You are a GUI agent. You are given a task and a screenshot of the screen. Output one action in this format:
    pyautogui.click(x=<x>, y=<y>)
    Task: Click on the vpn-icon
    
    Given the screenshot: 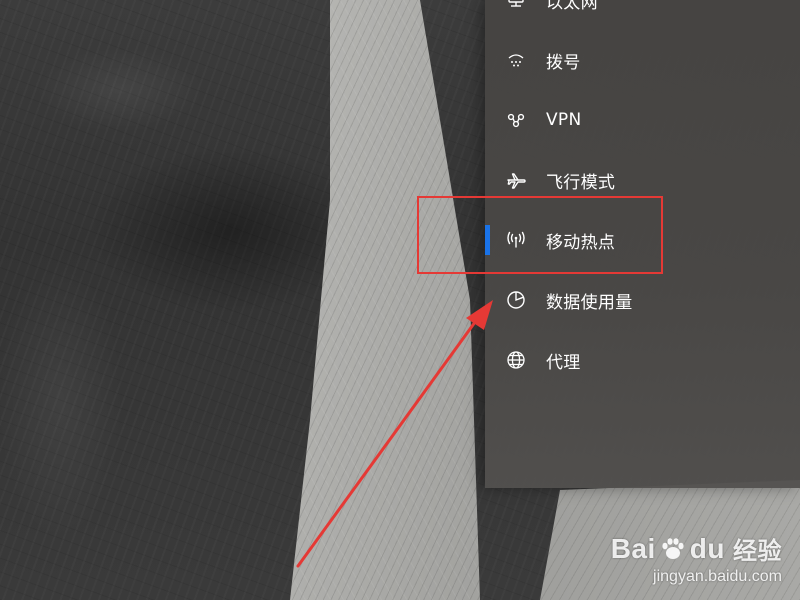 What is the action you would take?
    pyautogui.click(x=516, y=120)
    